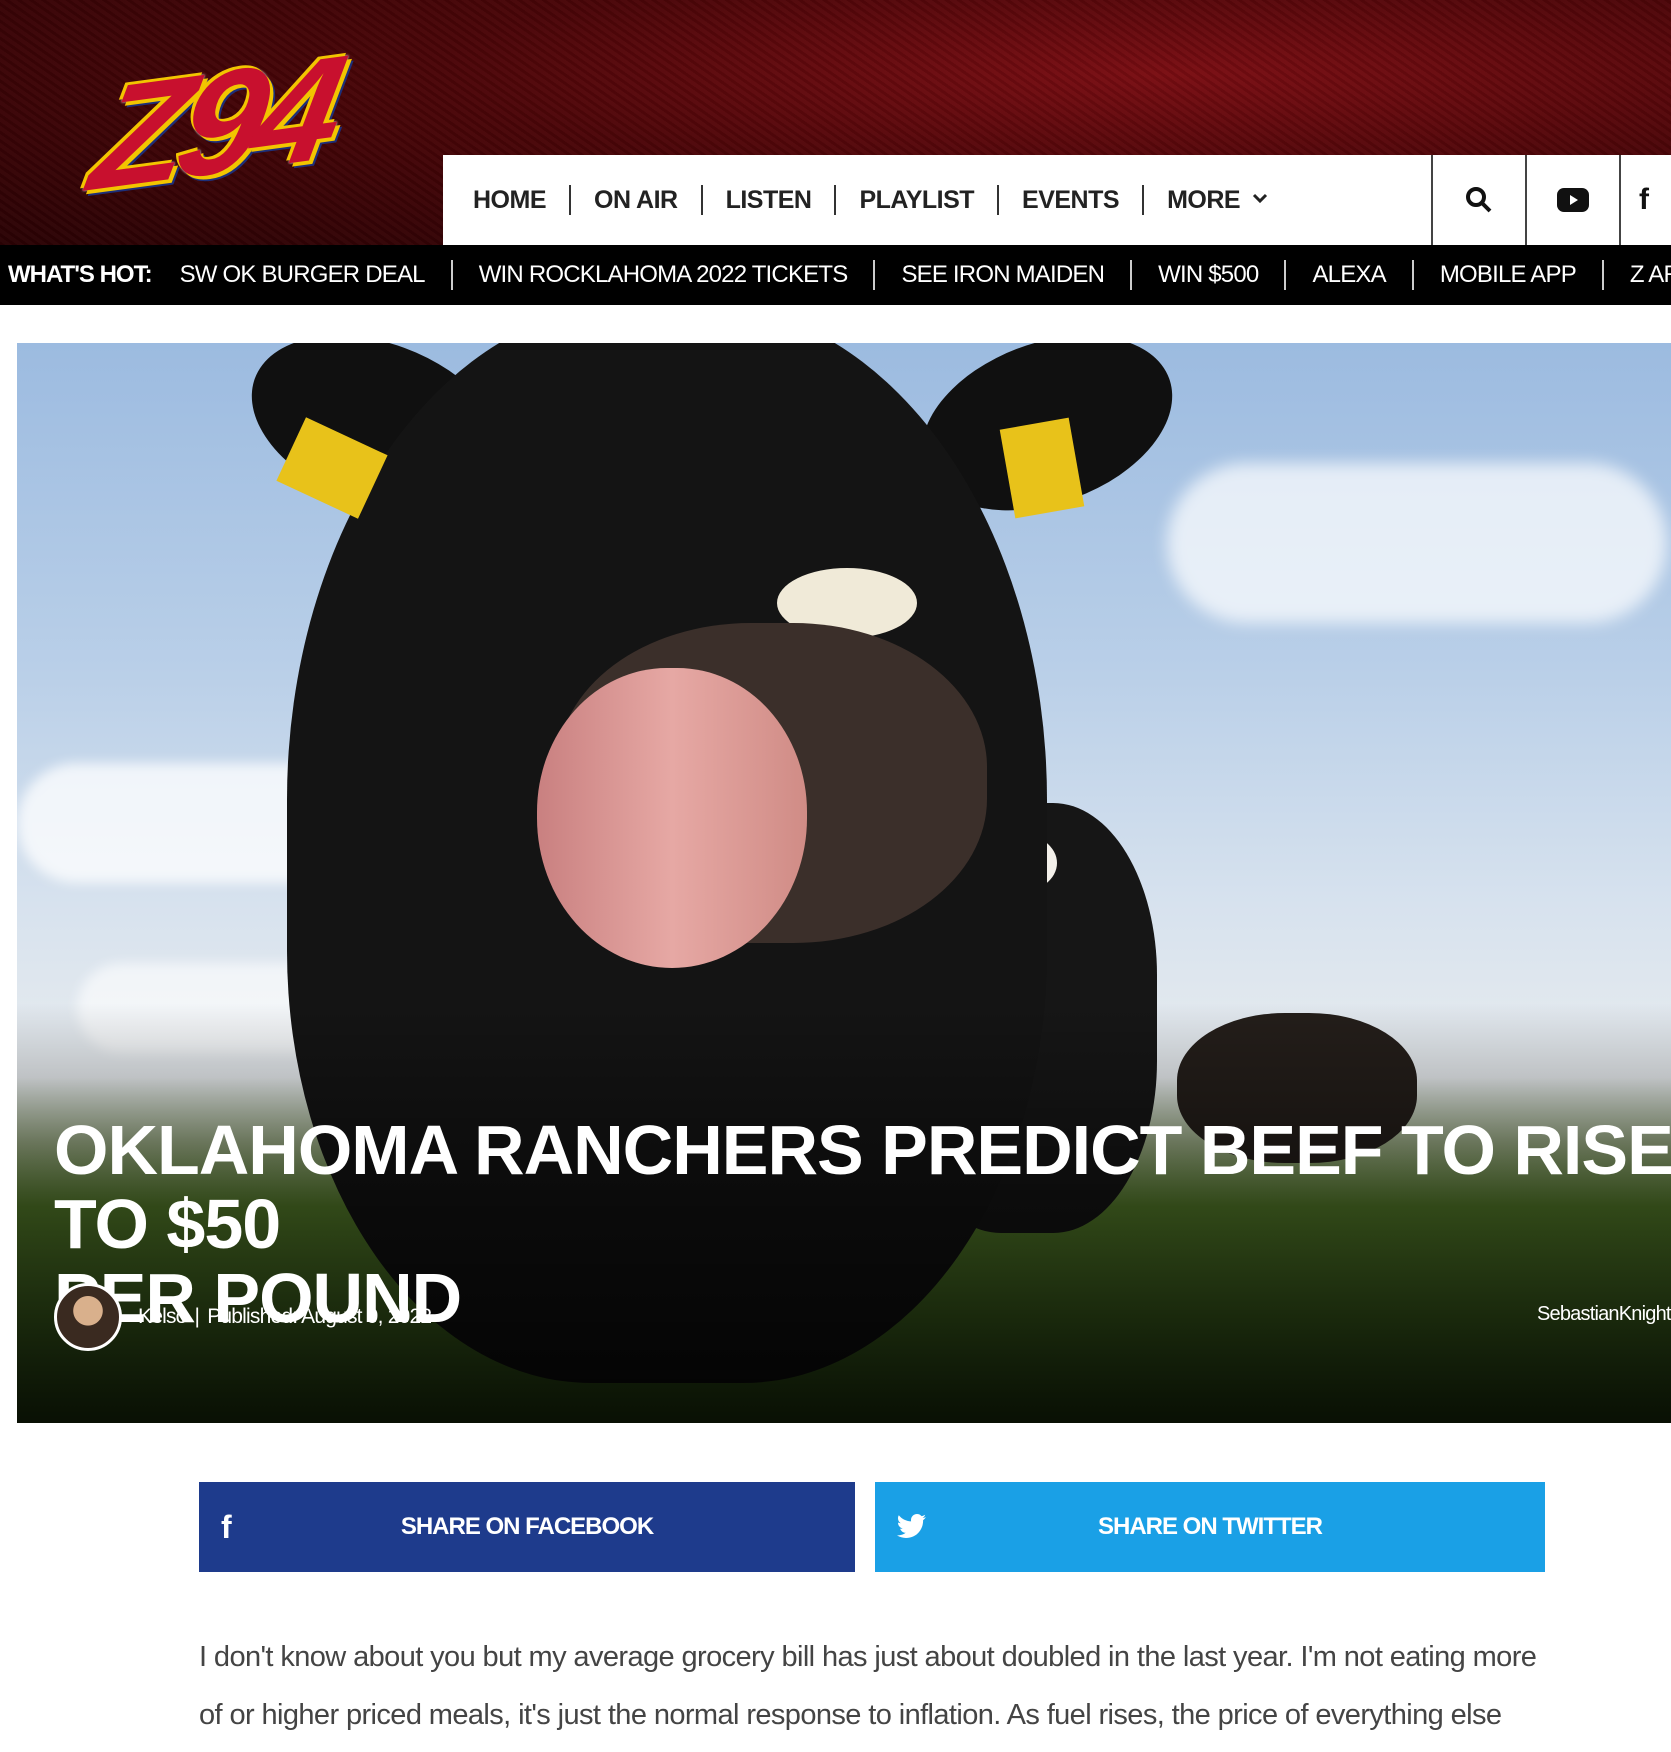 The image size is (1671, 1752). Describe the element at coordinates (1071, 200) in the screenshot. I see `nav-events: EVENTS` at that location.